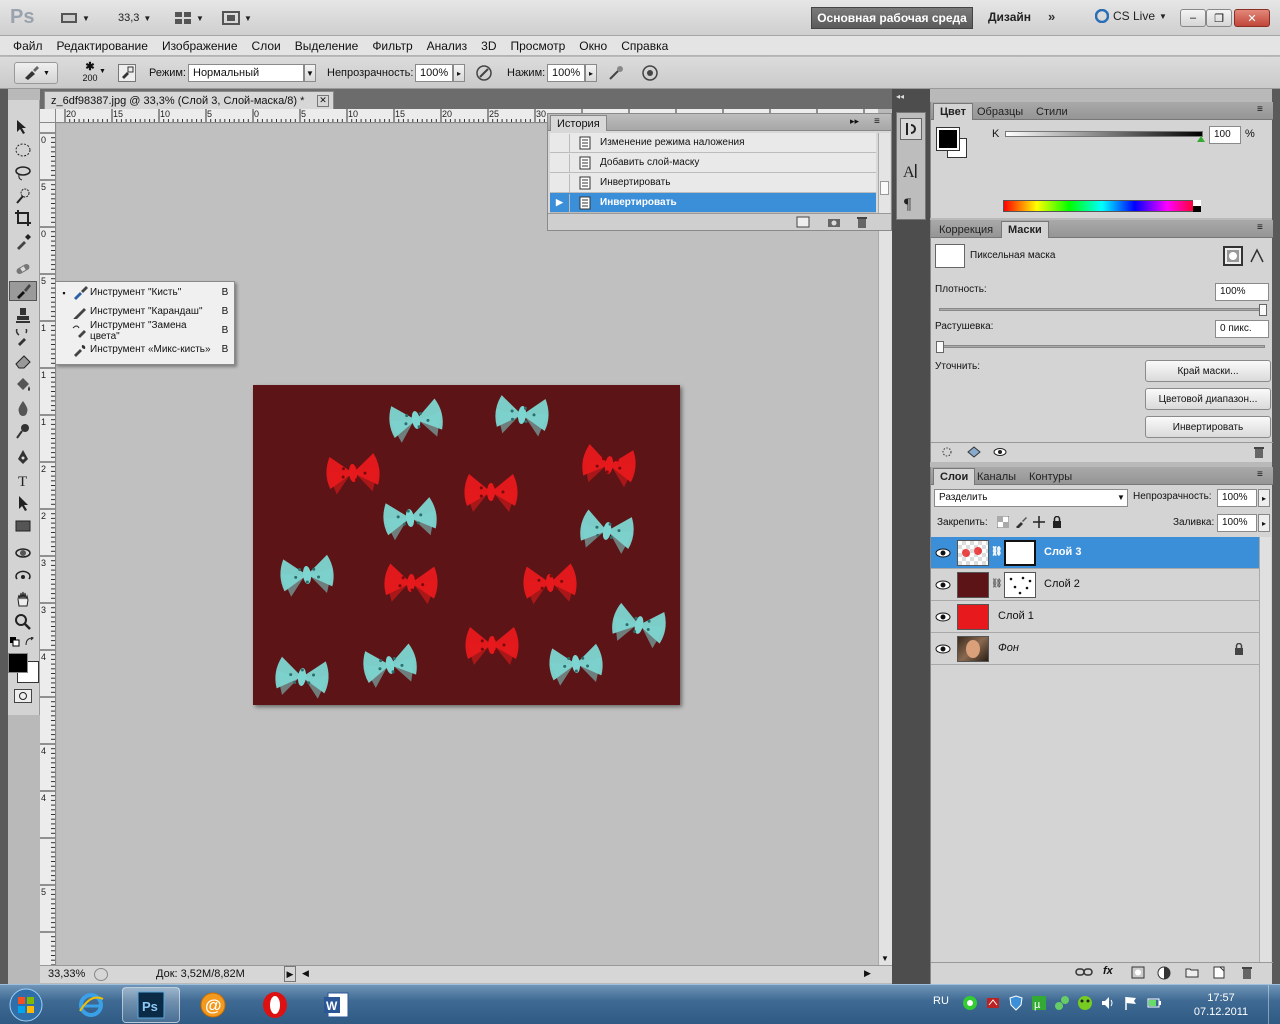 This screenshot has height=1024, width=1280. What do you see at coordinates (1000, 111) in the screenshot?
I see `tab-swatches: Образцы` at bounding box center [1000, 111].